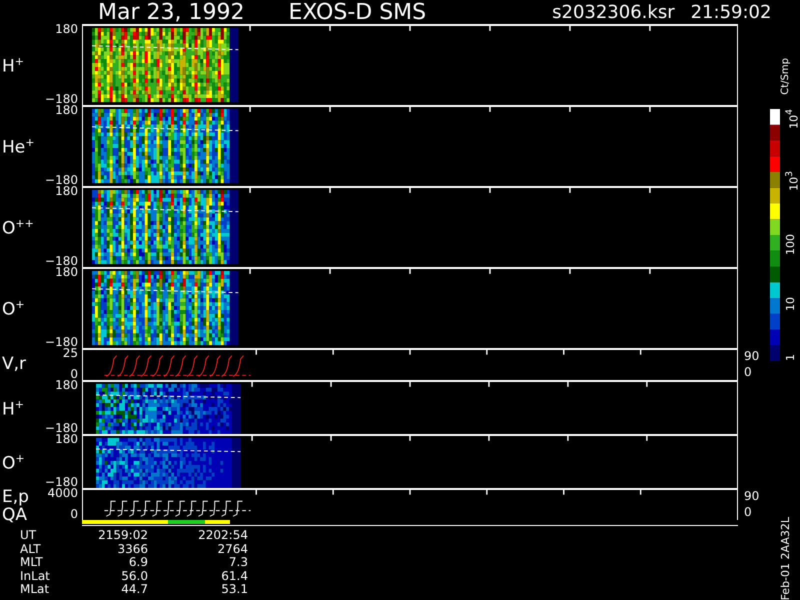 This screenshot has height=600, width=800. I want to click on colorbar-tick-label: 100, so click(791, 244).